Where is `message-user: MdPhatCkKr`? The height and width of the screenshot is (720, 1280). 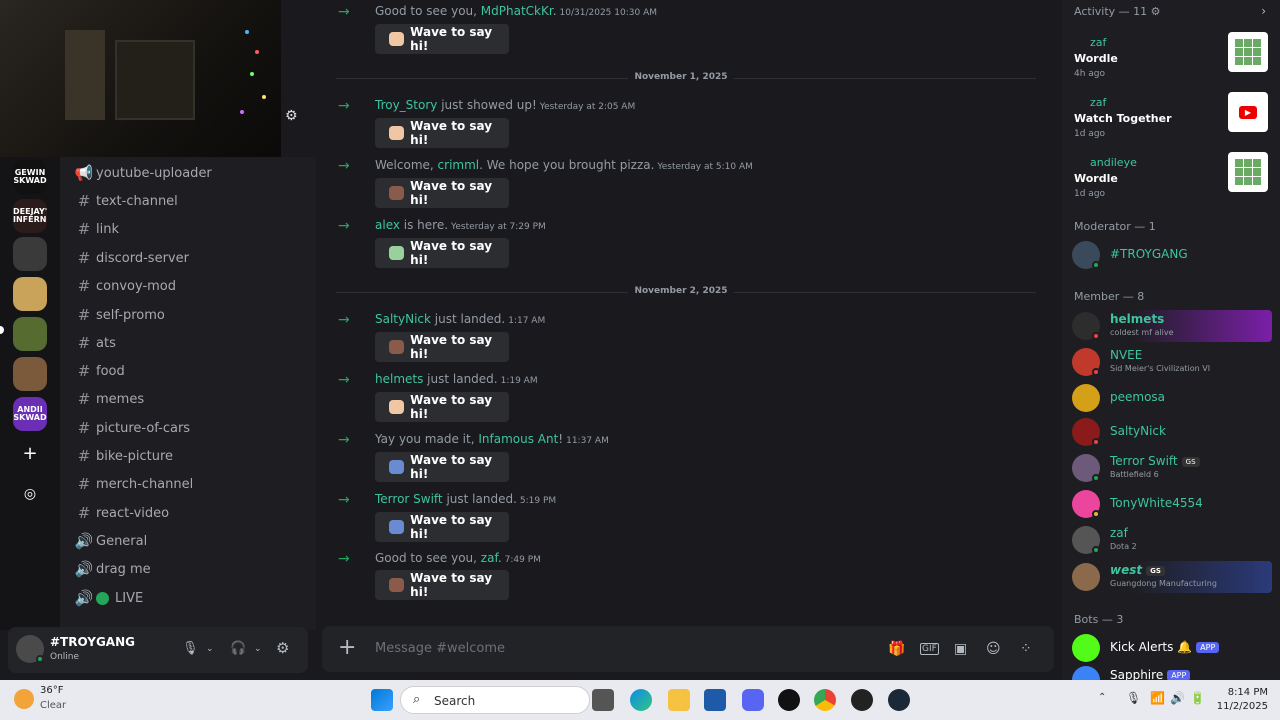
message-user: MdPhatCkKr is located at coordinates (517, 11).